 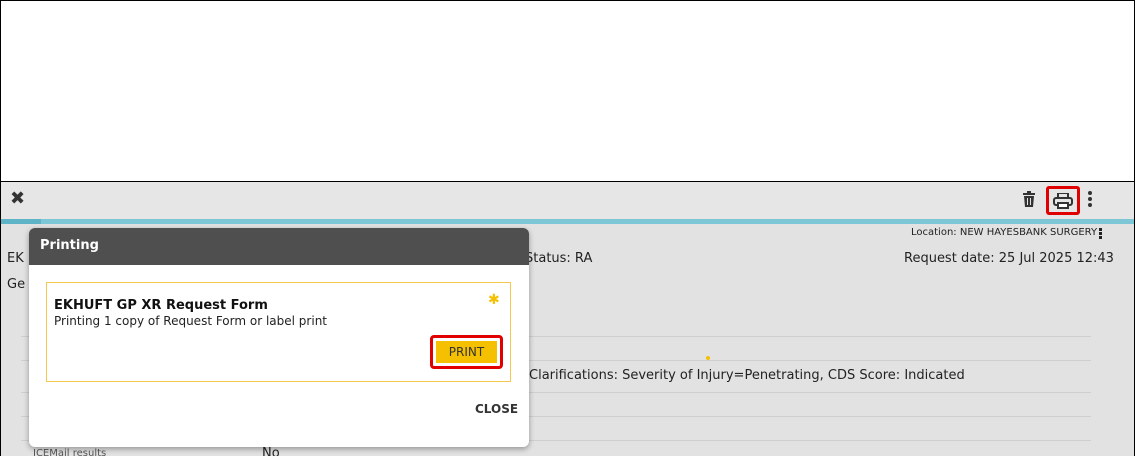 I want to click on form-title: EKHUFT GP XR Request Form, so click(x=161, y=305).